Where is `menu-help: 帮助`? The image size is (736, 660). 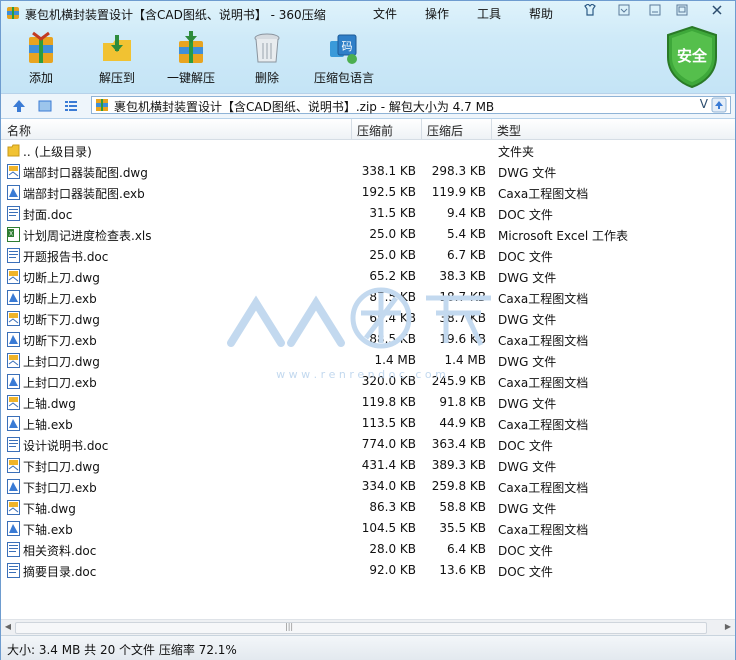
menu-help: 帮助 is located at coordinates (541, 13).